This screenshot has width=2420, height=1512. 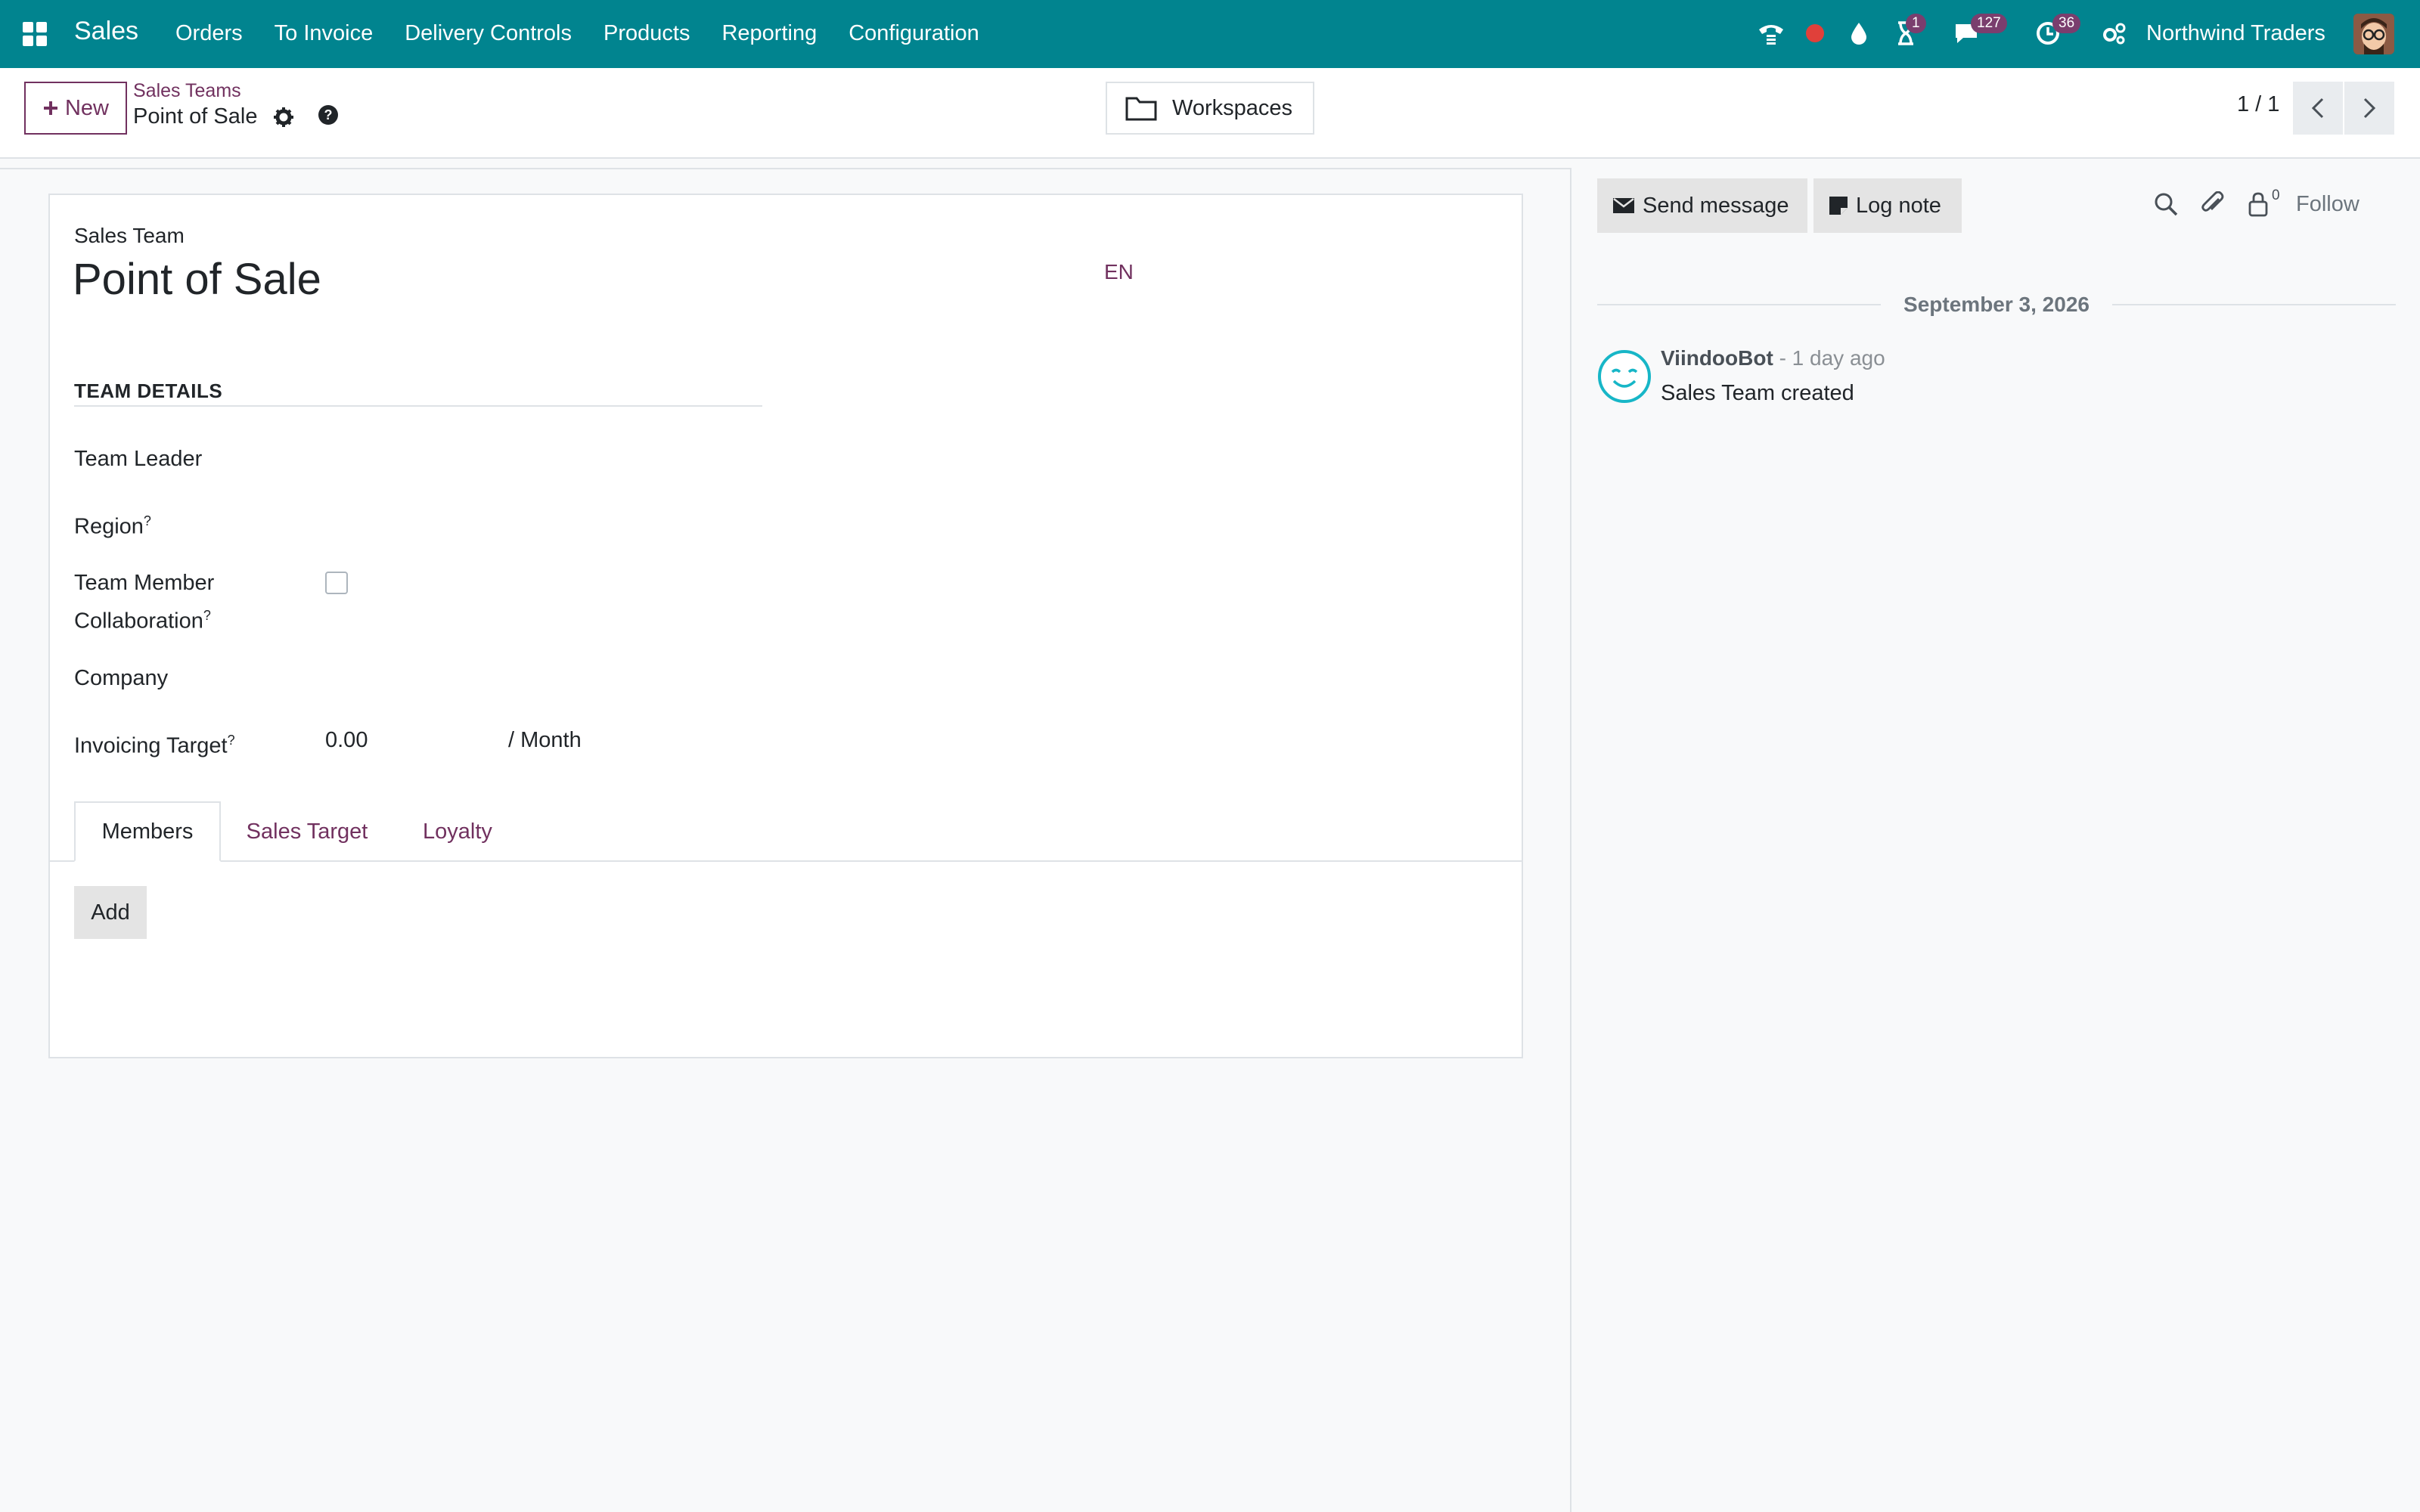 What do you see at coordinates (2066, 23) in the screenshot?
I see `clock-badge: 36` at bounding box center [2066, 23].